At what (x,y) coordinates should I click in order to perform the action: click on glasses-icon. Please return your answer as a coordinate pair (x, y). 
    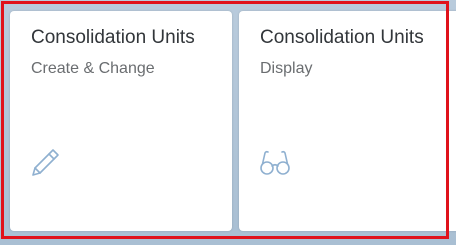
    Looking at the image, I should click on (275, 162).